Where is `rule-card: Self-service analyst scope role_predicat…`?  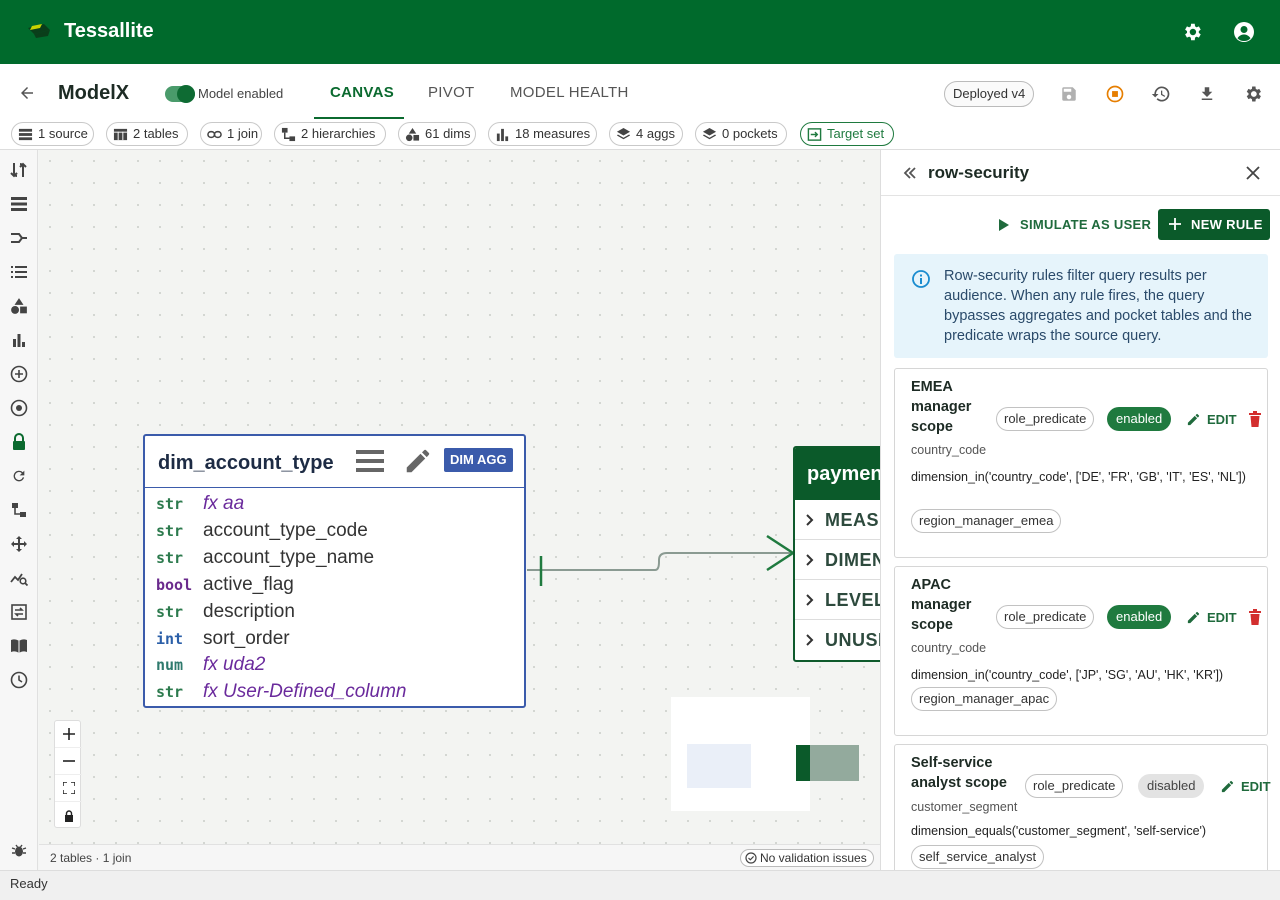
rule-card: Self-service analyst scope role_predicat… is located at coordinates (1082, 807).